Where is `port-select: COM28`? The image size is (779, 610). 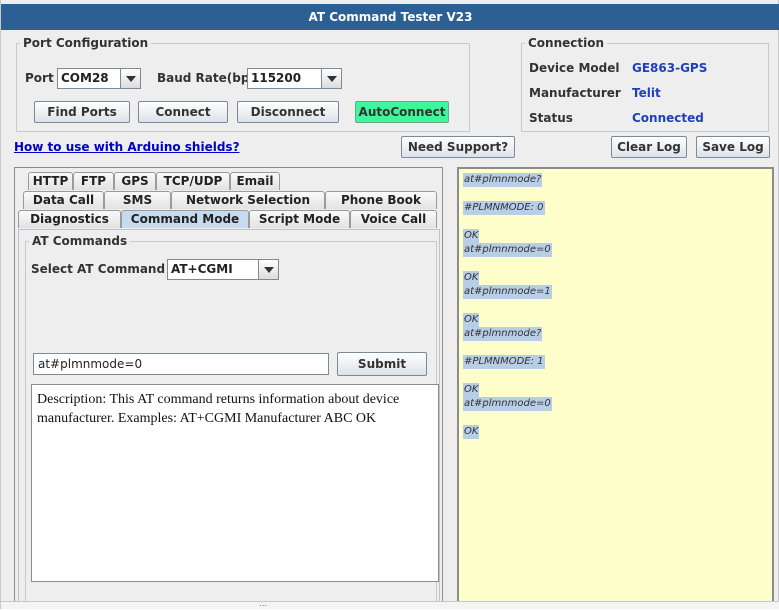 port-select: COM28 is located at coordinates (99, 78).